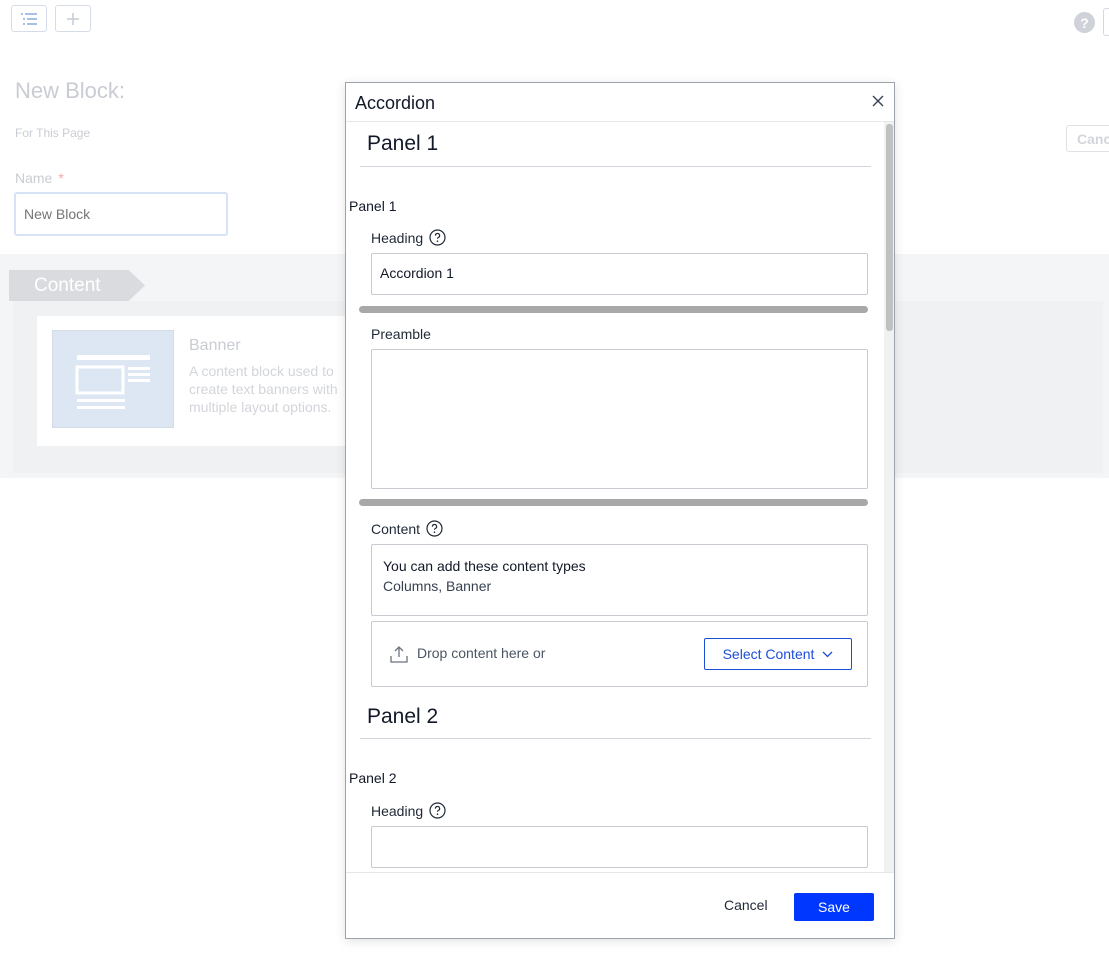  What do you see at coordinates (399, 654) in the screenshot?
I see `upload-icon` at bounding box center [399, 654].